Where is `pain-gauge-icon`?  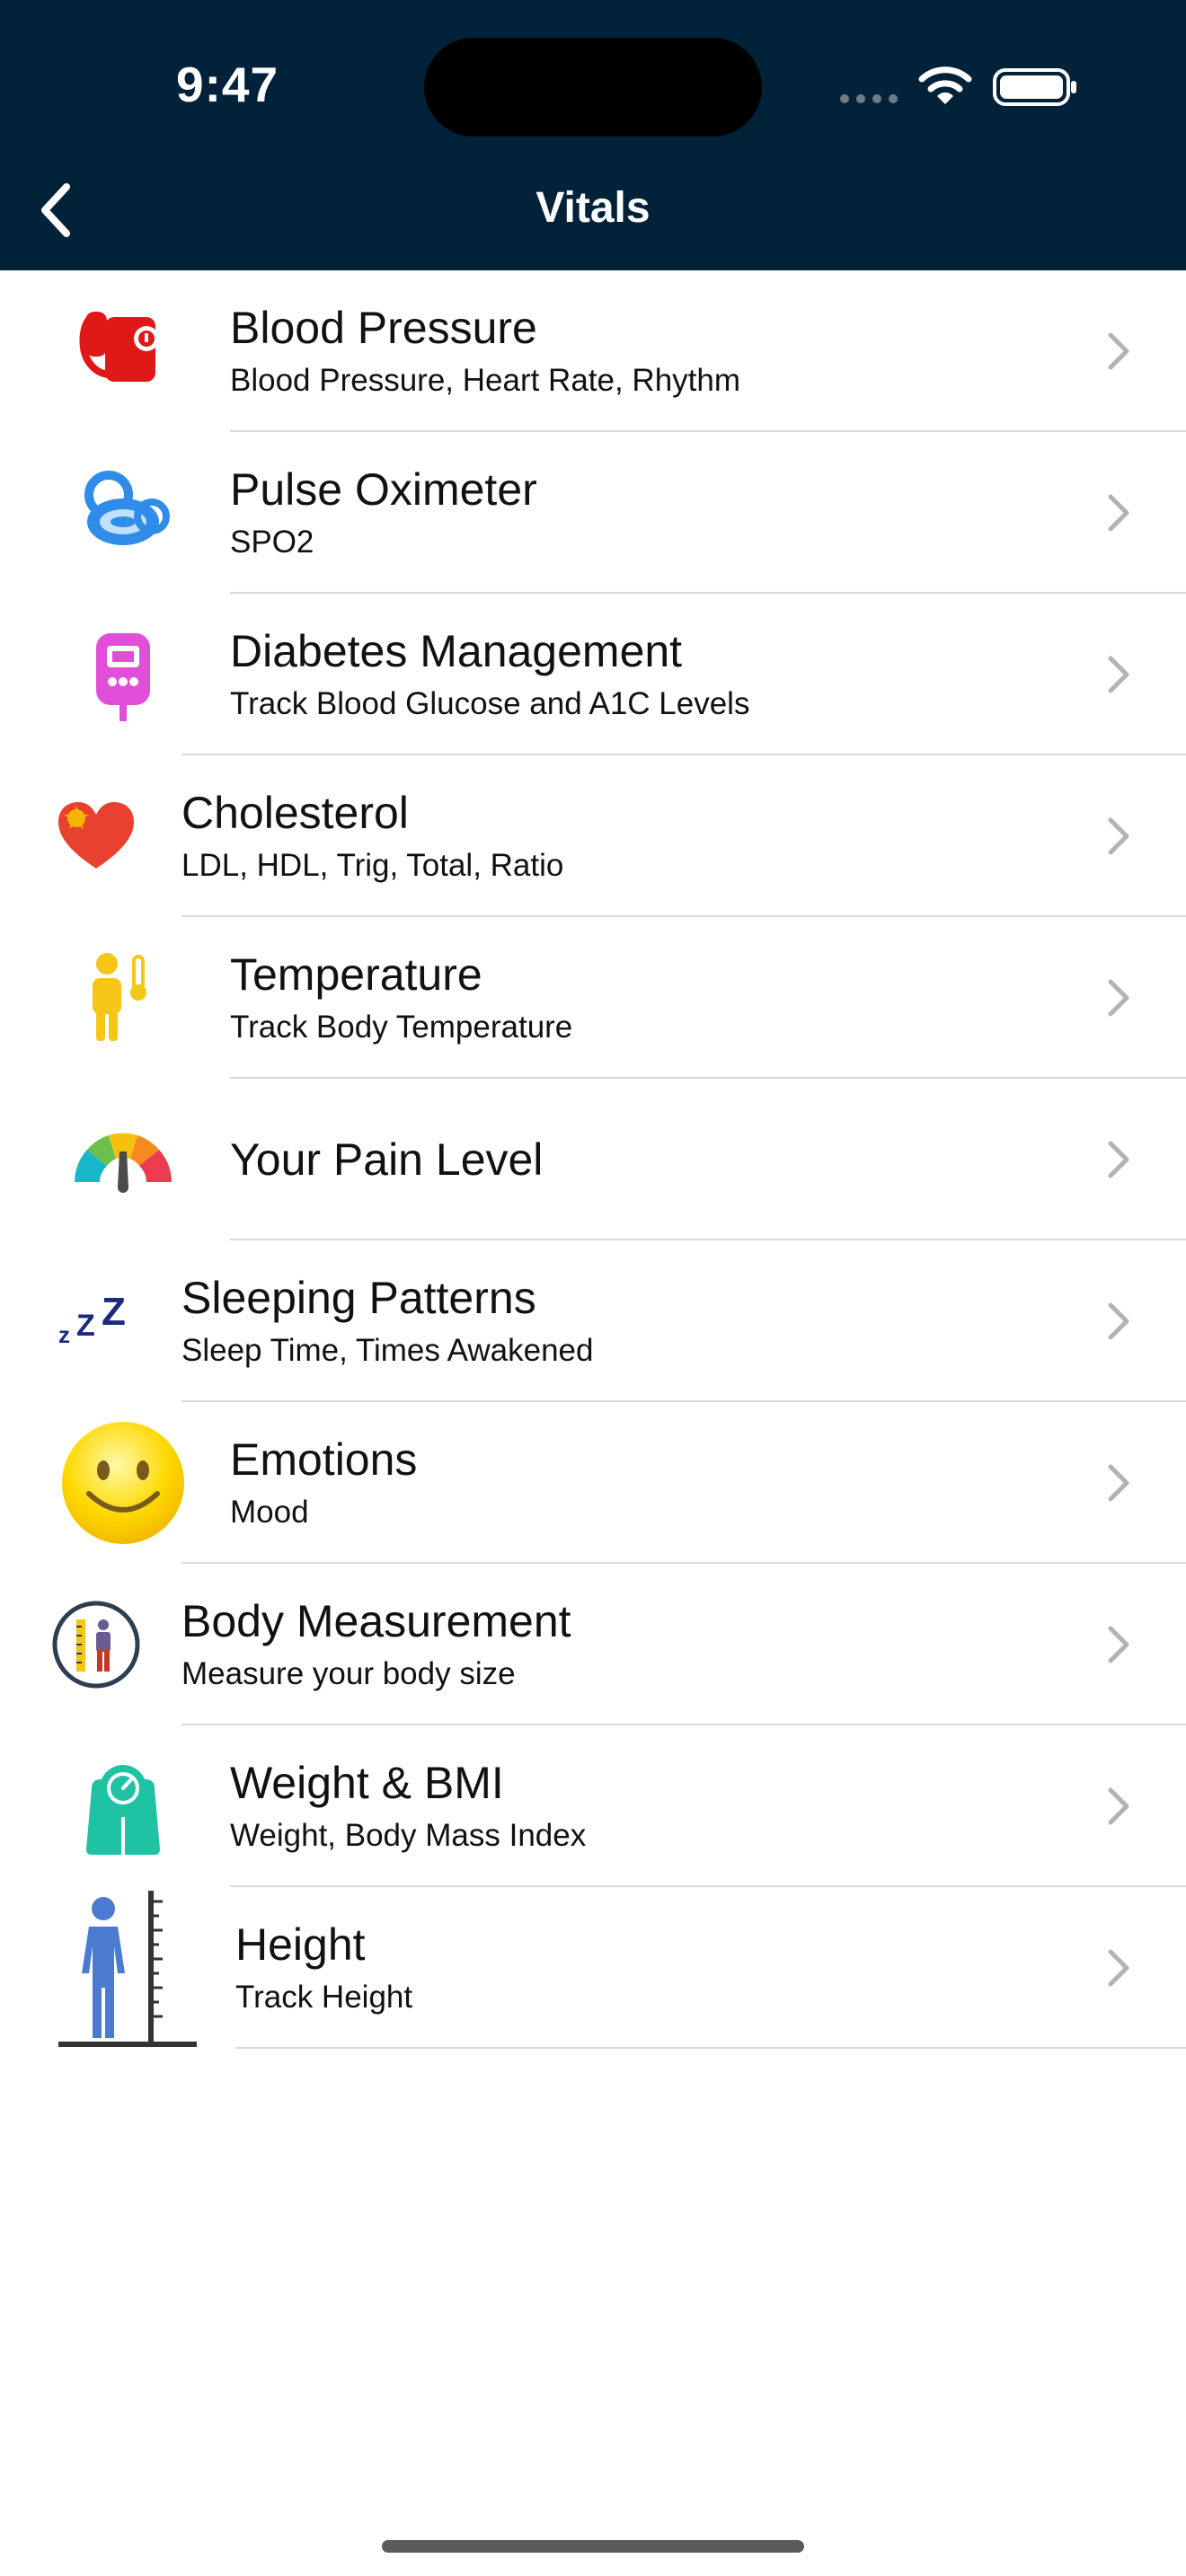
pain-gauge-icon is located at coordinates (123, 1159).